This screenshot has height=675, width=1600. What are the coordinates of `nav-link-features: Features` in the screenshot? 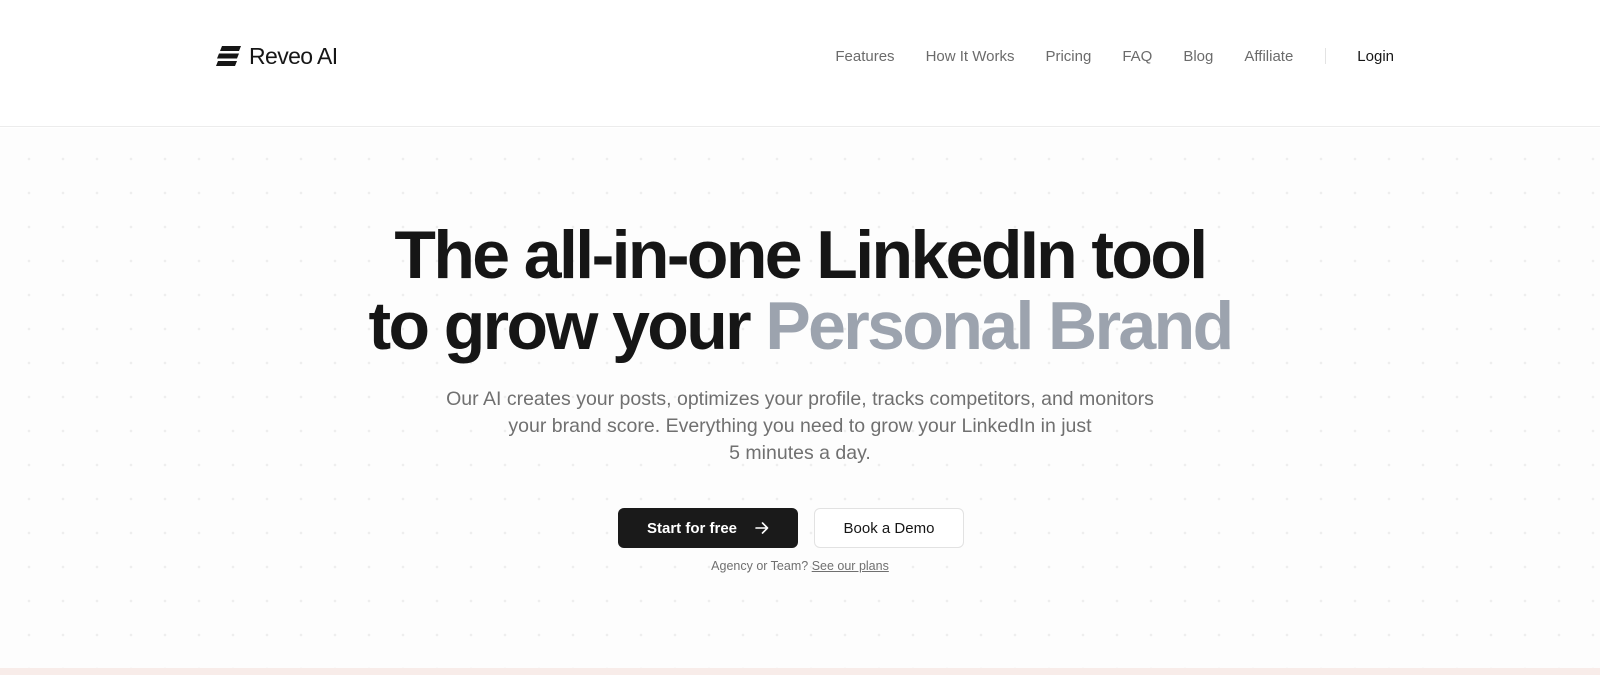 It's located at (864, 56).